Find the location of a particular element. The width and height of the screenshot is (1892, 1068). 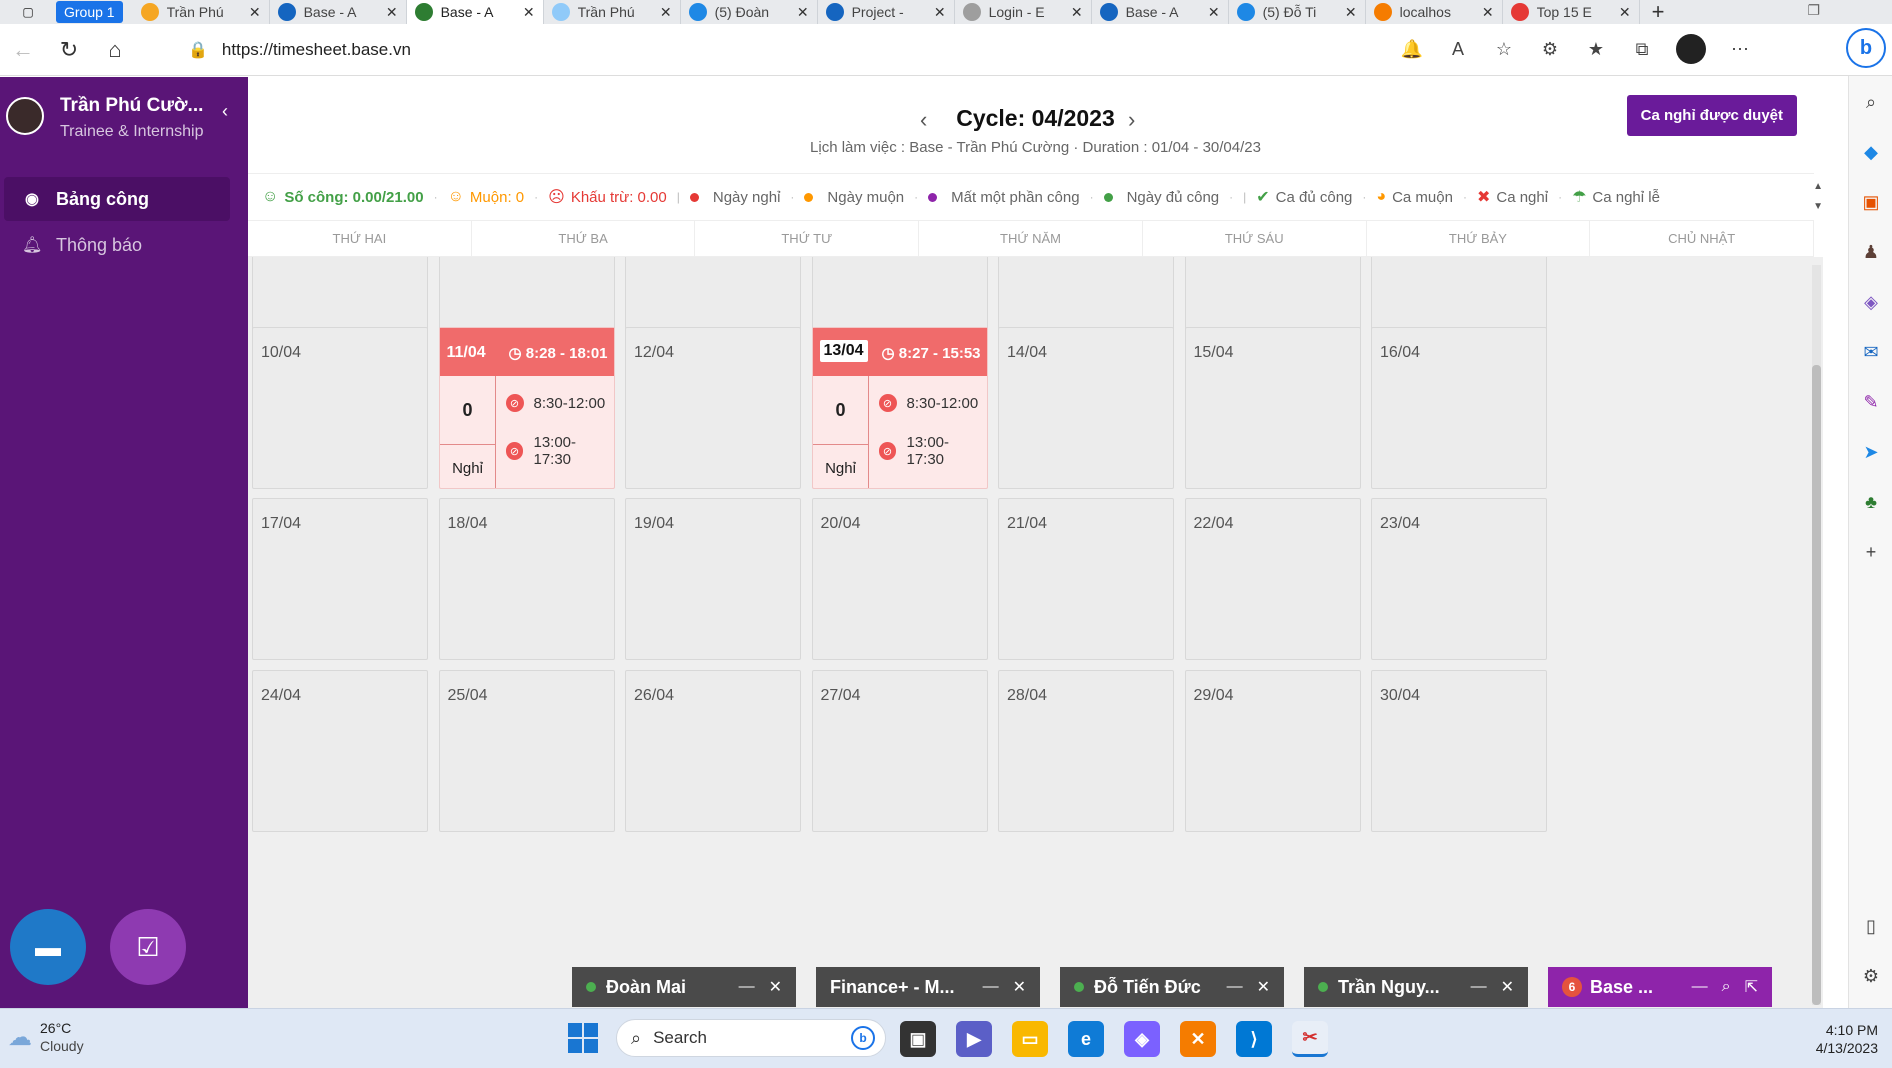

tools-briefcase-icon: ▣ is located at coordinates (1871, 202).